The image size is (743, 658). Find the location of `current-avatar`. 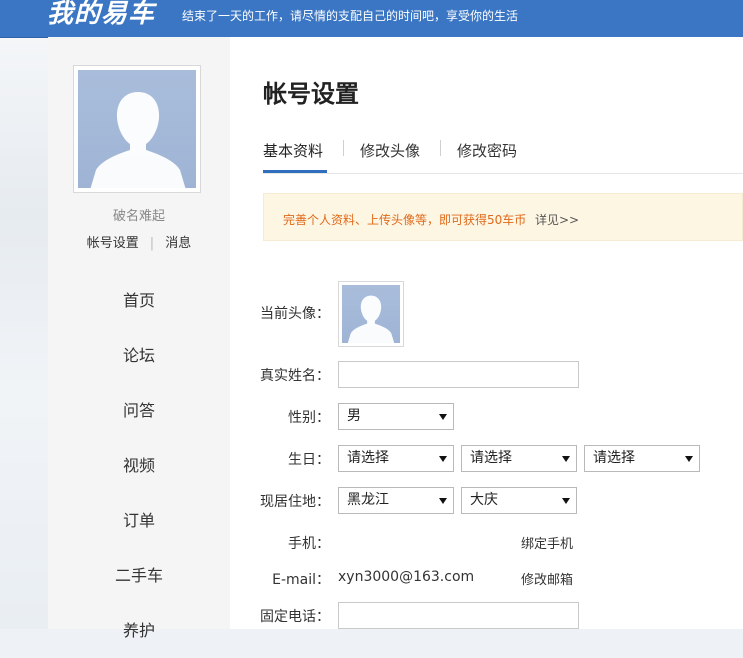

current-avatar is located at coordinates (371, 314).